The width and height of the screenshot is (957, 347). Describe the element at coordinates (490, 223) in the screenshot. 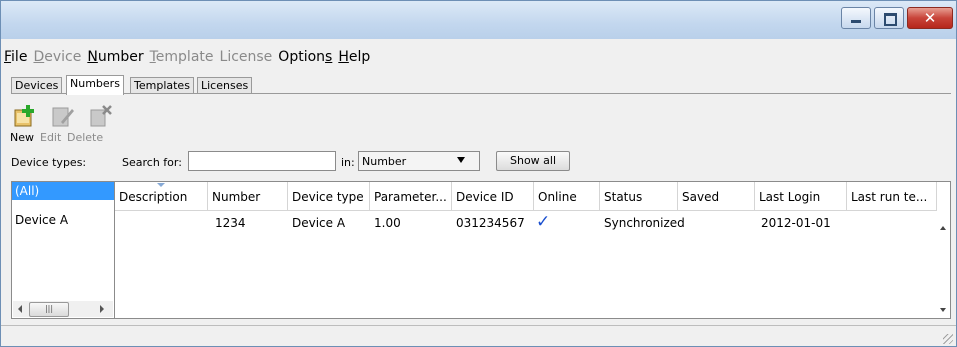

I see `cell-device-id: 031234567` at that location.